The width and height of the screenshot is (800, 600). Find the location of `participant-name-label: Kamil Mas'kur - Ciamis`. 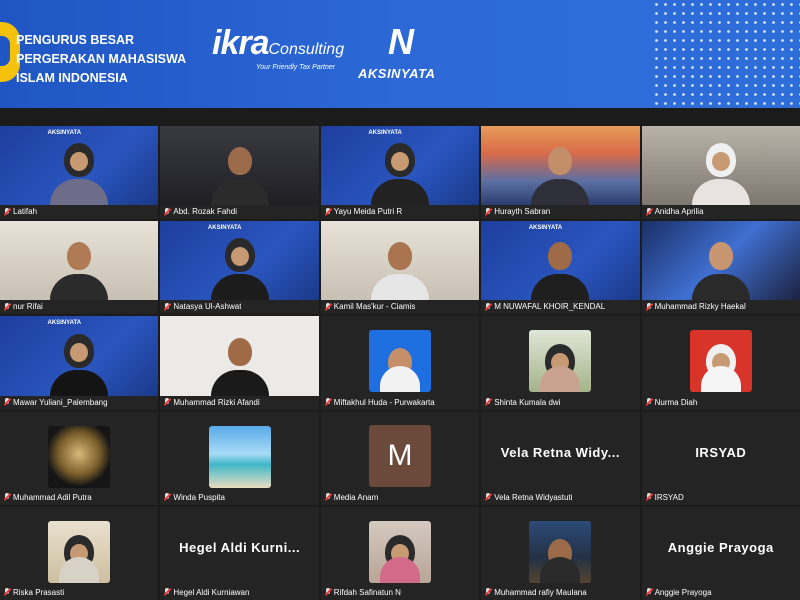

participant-name-label: Kamil Mas'kur - Ciamis is located at coordinates (370, 306).